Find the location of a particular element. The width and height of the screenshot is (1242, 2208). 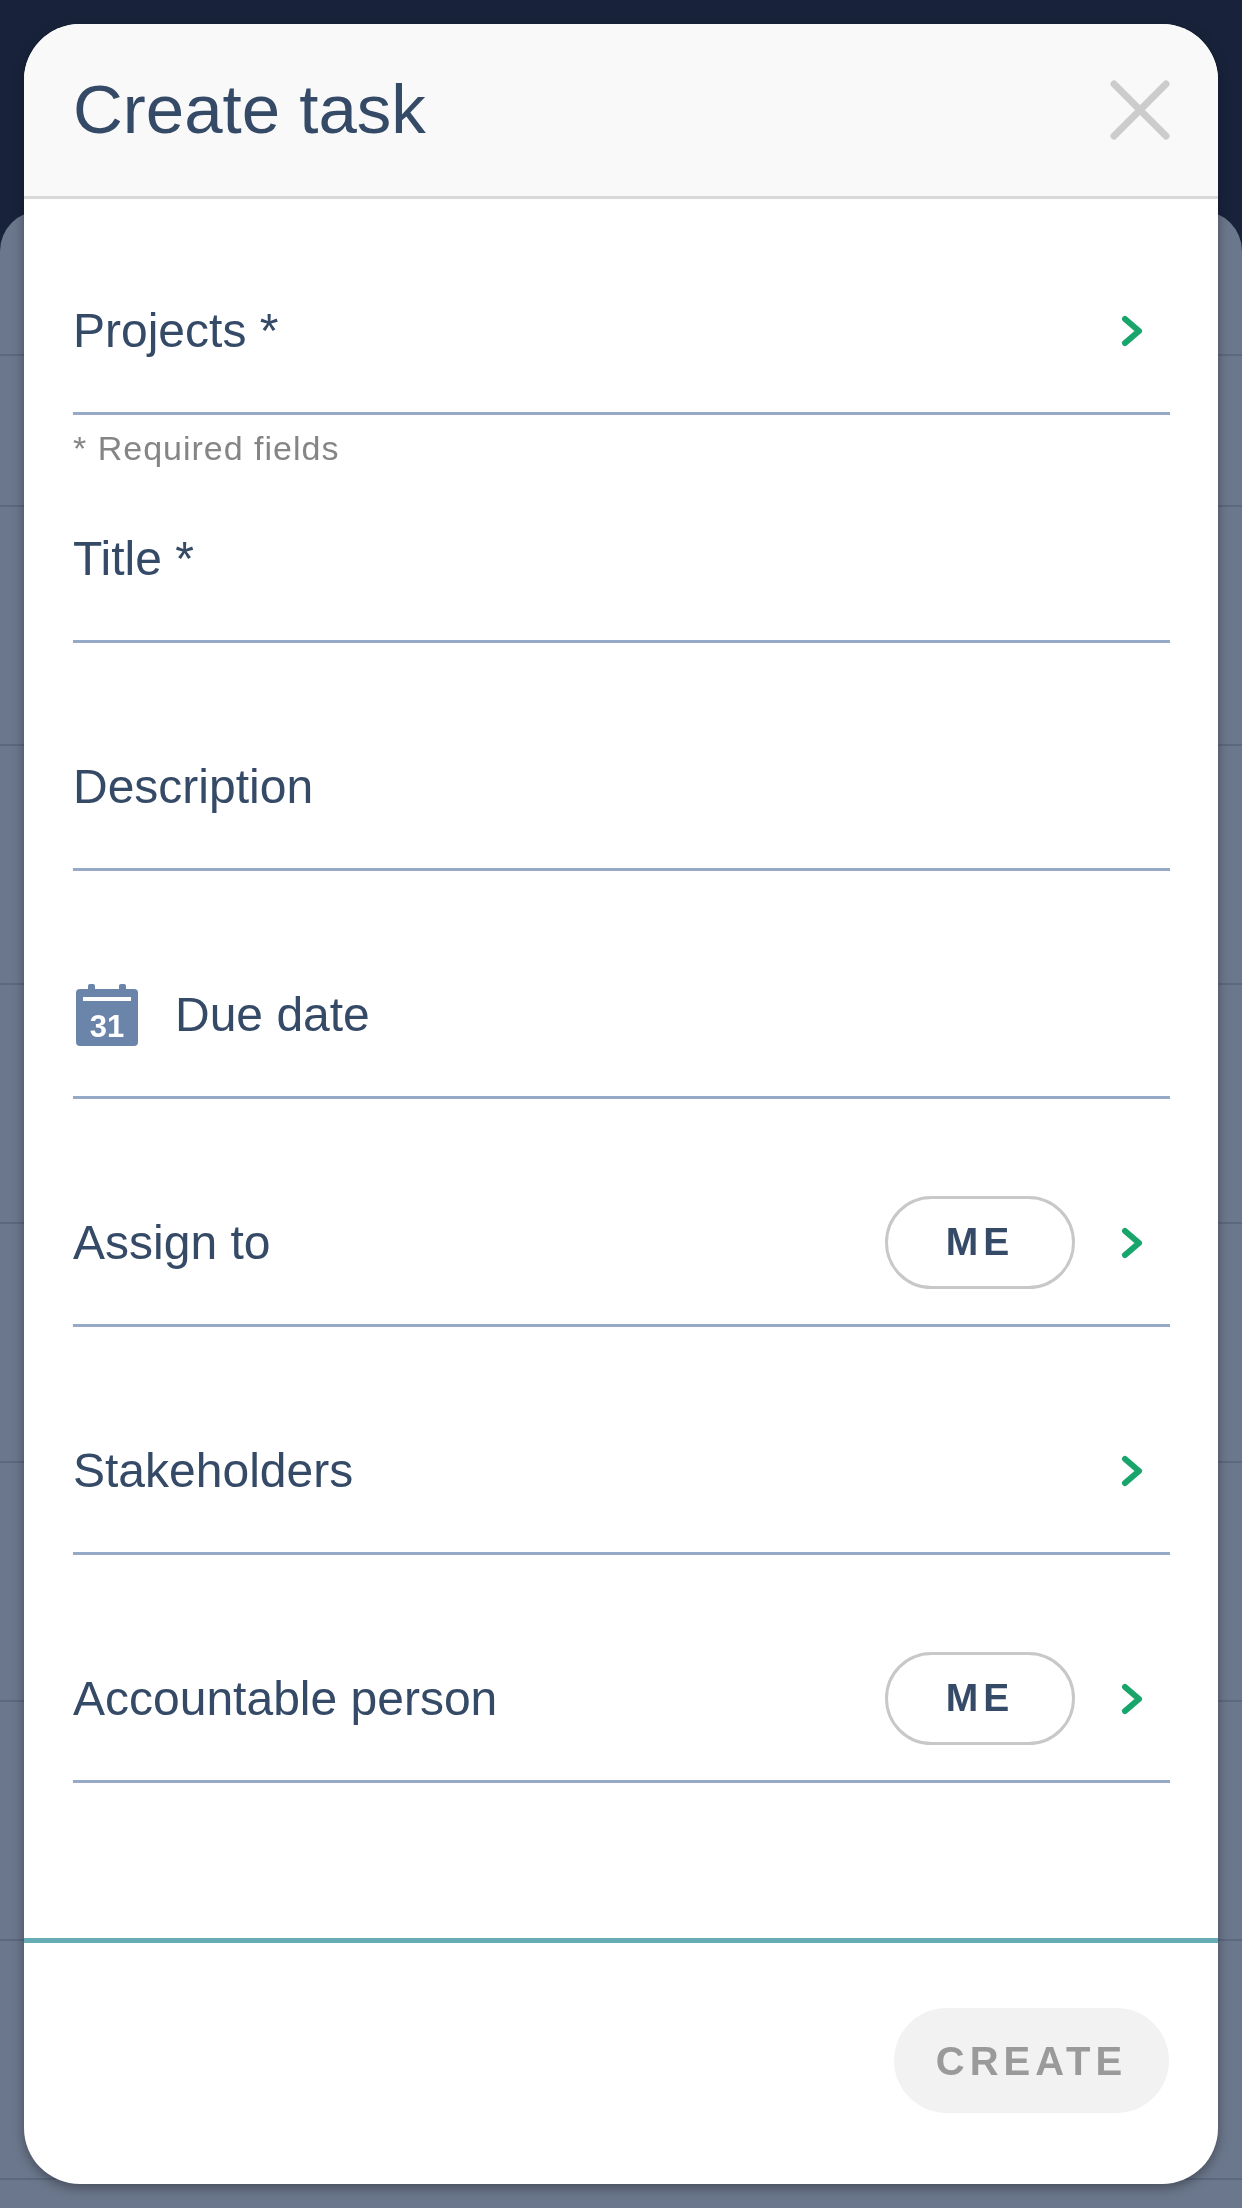

selector-field: Assign to ME is located at coordinates (621, 1244).